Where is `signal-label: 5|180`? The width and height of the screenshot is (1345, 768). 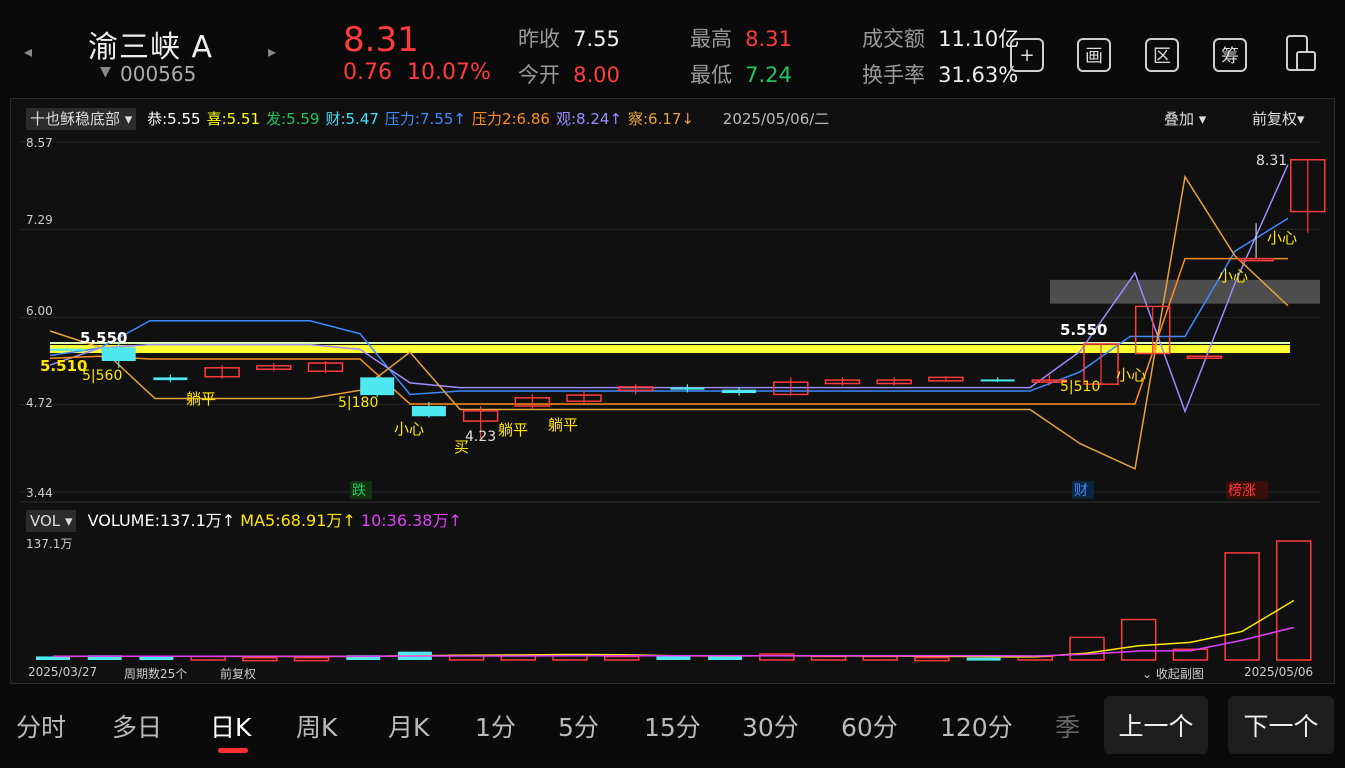
signal-label: 5|180 is located at coordinates (358, 403).